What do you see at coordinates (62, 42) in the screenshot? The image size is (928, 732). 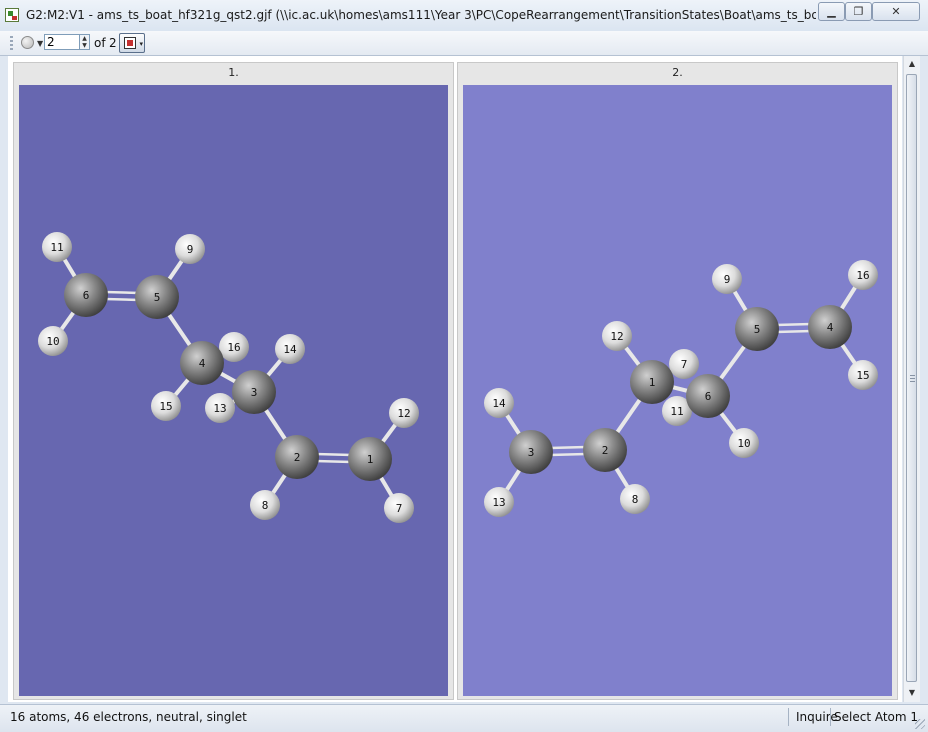 I see `molecule-number-input: 2` at bounding box center [62, 42].